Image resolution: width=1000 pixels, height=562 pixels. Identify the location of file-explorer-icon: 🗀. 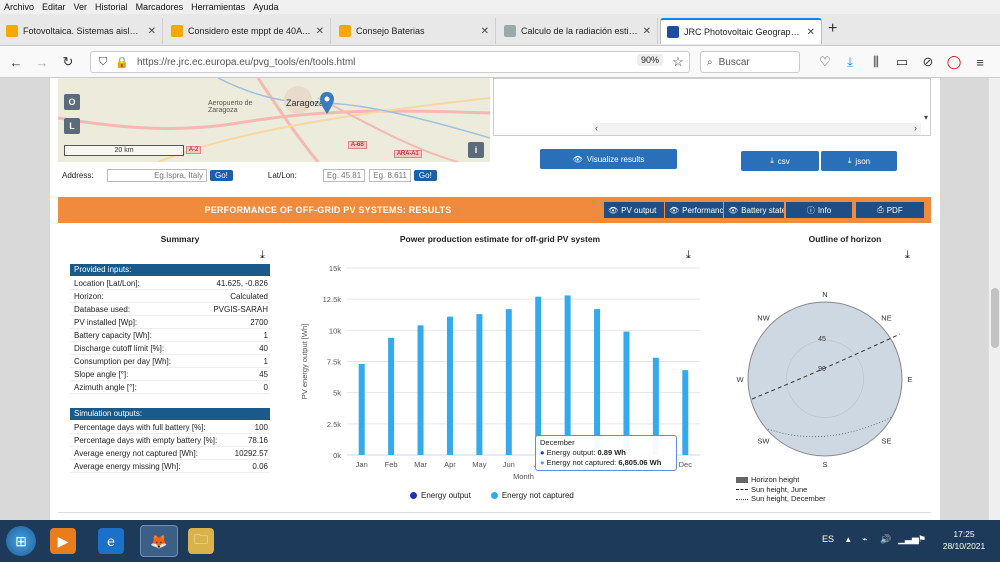
(201, 541).